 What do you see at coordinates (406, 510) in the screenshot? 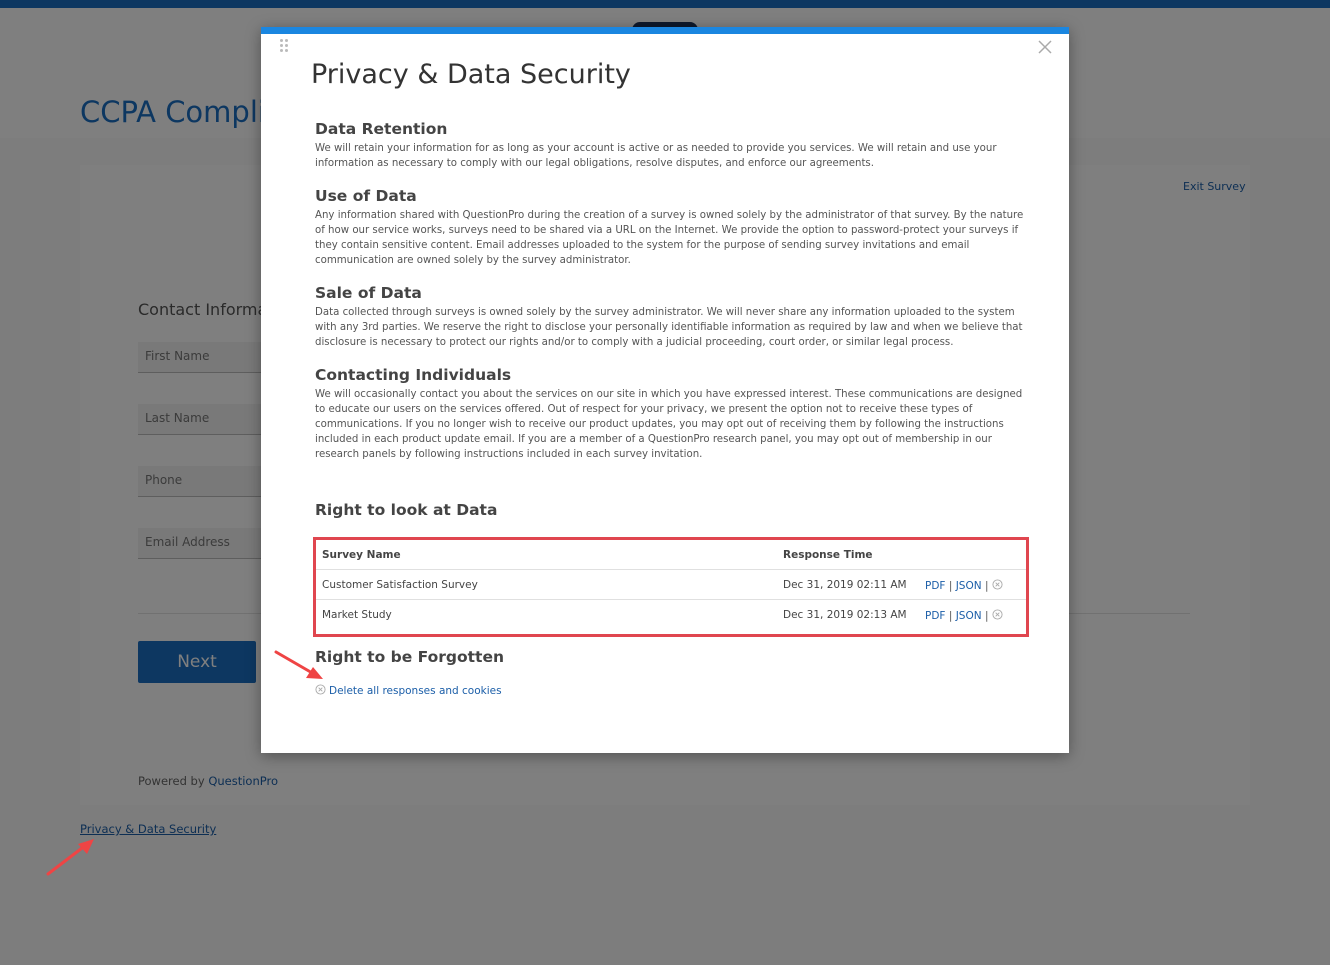
I see `right-to-look-heading: Right to look at Data` at bounding box center [406, 510].